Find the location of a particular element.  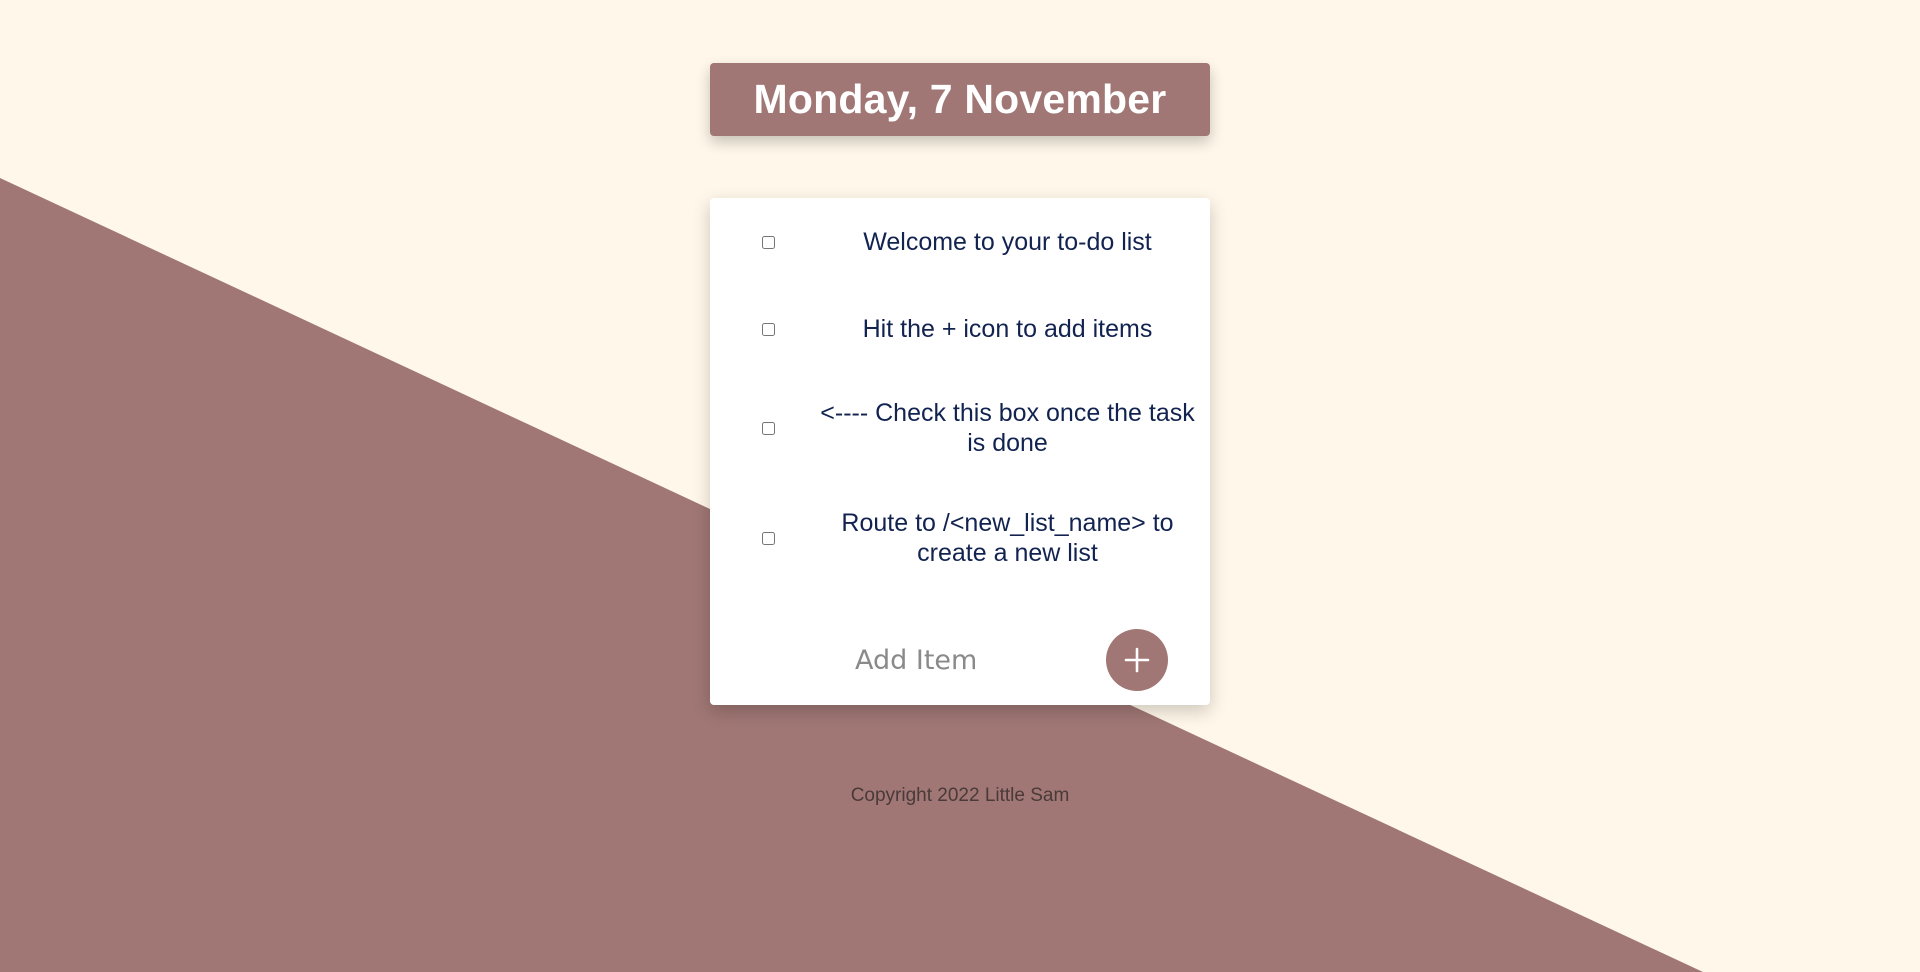

add-item-form is located at coordinates (960, 660).